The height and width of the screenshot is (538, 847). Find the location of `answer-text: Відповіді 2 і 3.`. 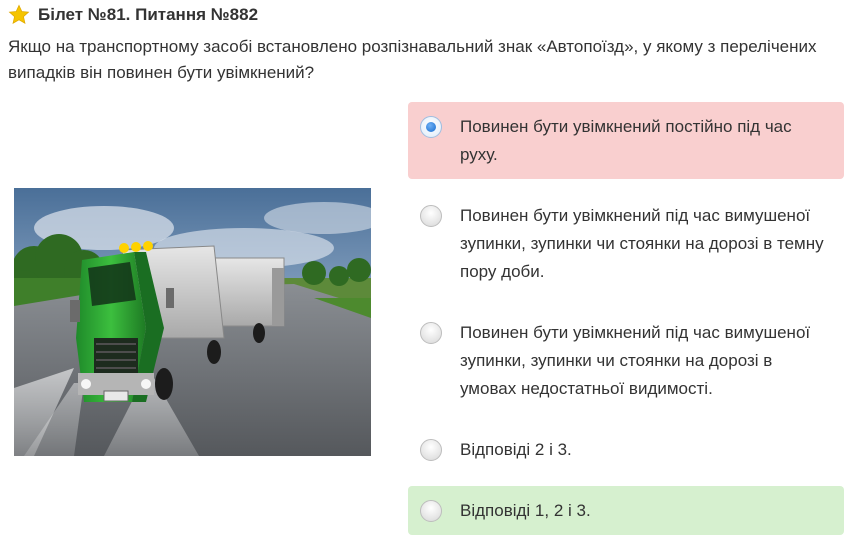

answer-text: Відповіді 2 і 3. is located at coordinates (516, 449).